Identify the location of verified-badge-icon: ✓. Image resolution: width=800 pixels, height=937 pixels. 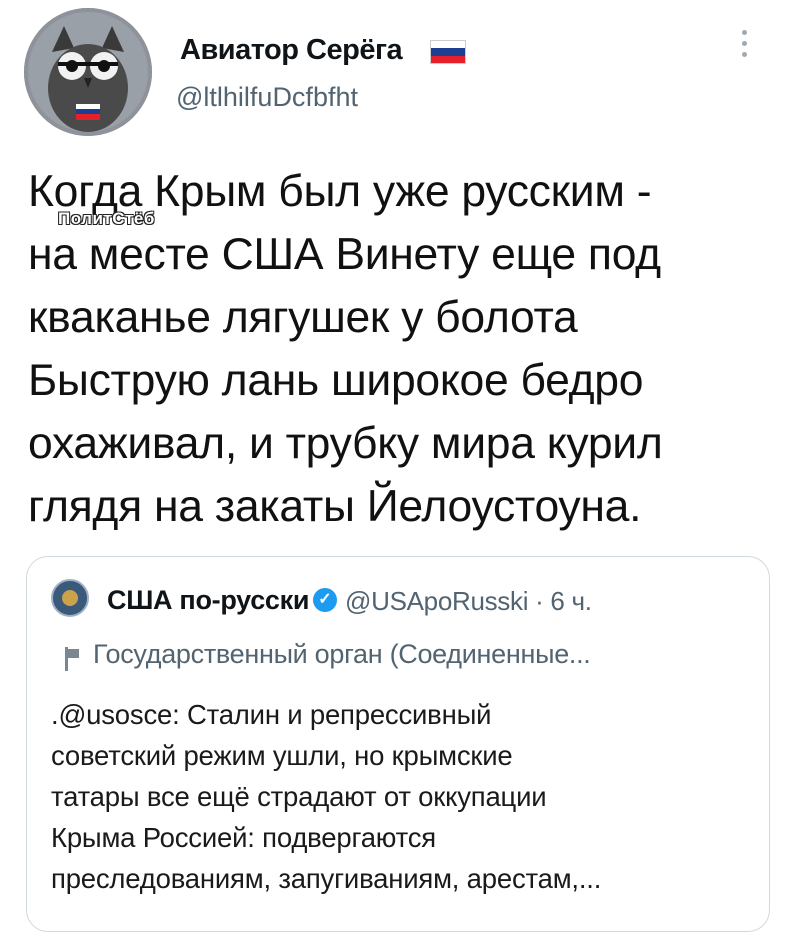
(325, 600).